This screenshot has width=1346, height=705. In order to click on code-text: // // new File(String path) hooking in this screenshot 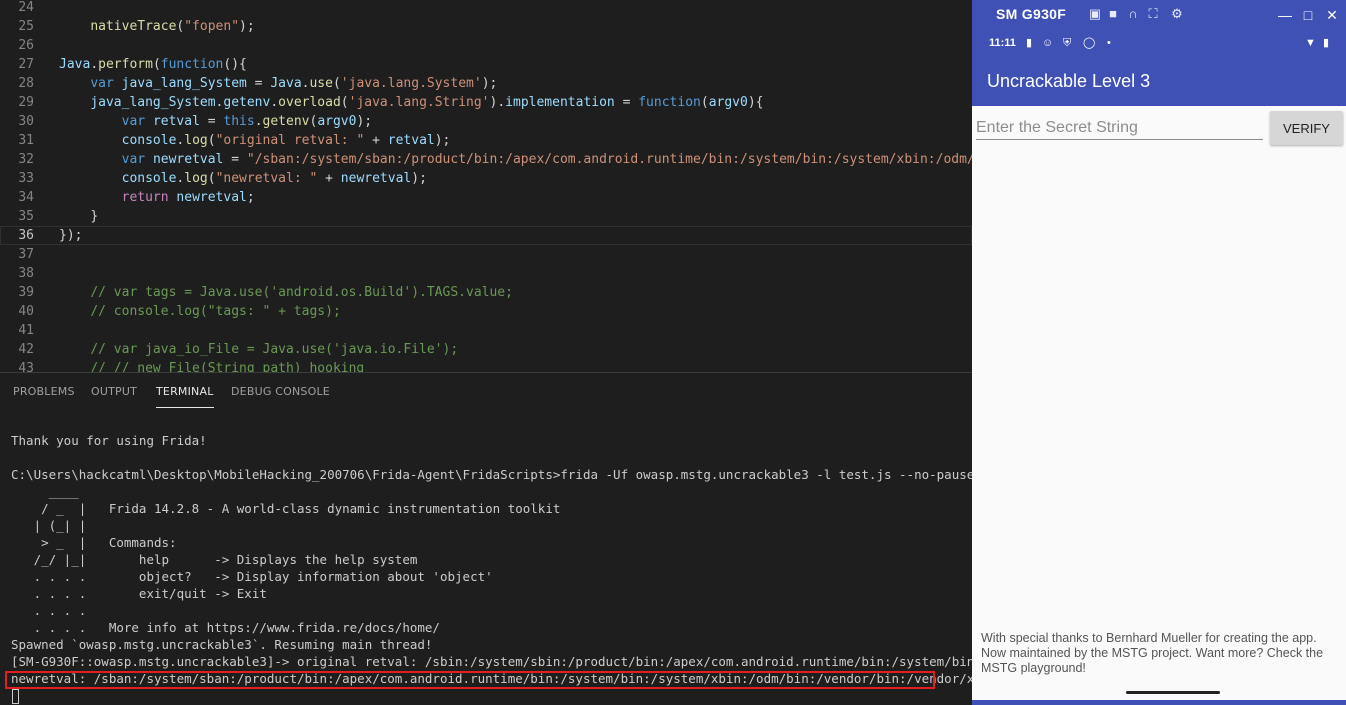, I will do `click(227, 366)`.